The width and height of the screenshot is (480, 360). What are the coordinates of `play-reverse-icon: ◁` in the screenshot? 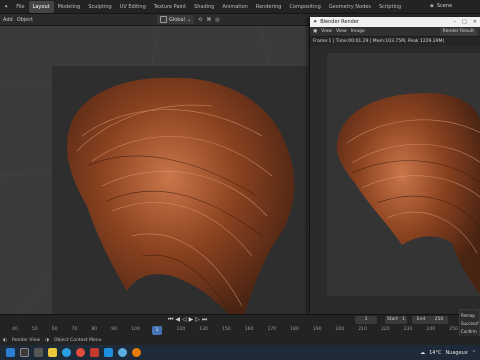 It's located at (184, 320).